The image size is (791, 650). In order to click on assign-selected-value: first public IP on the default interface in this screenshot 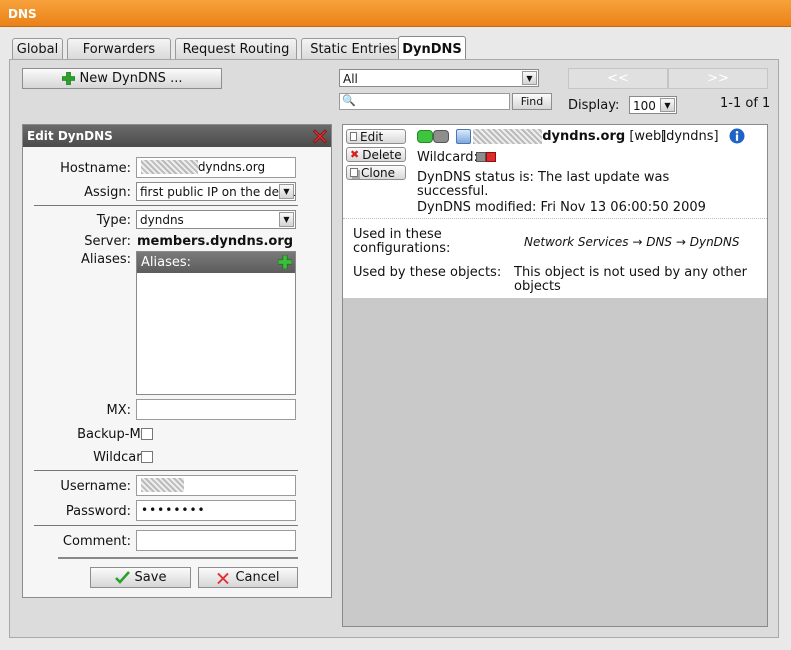, I will do `click(217, 192)`.